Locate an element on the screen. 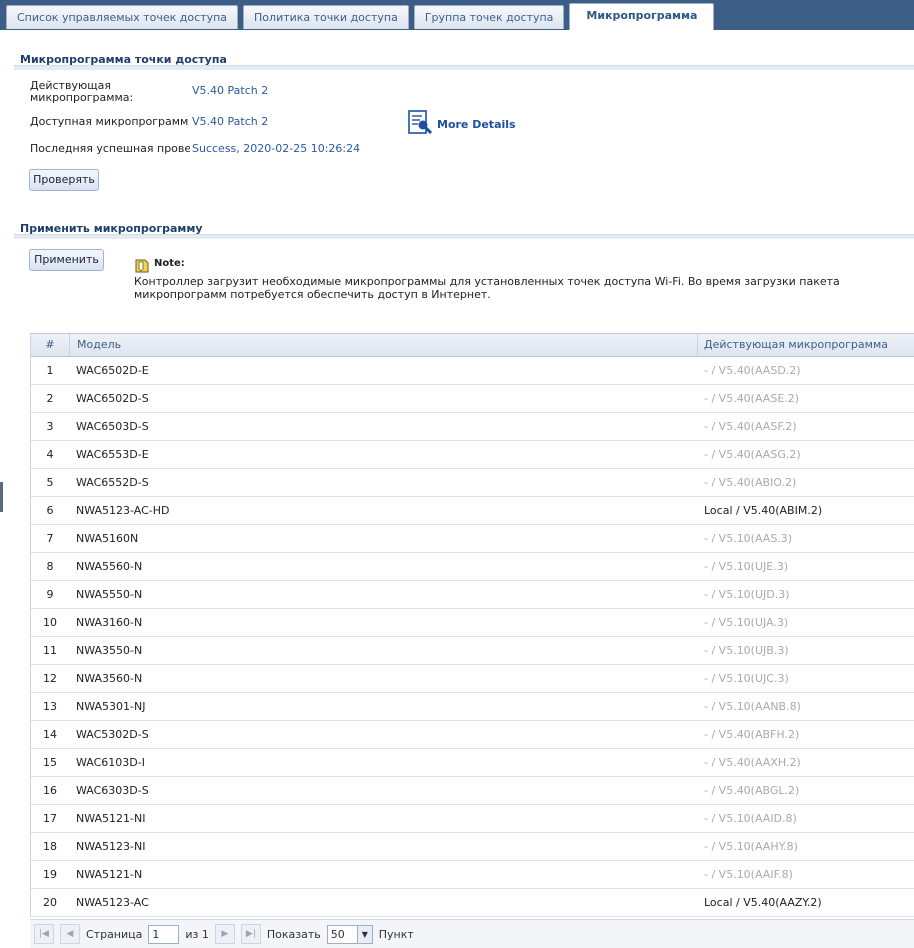 This screenshot has width=914, height=948. row-firmware: - / V5.40(AASE.2) is located at coordinates (752, 398).